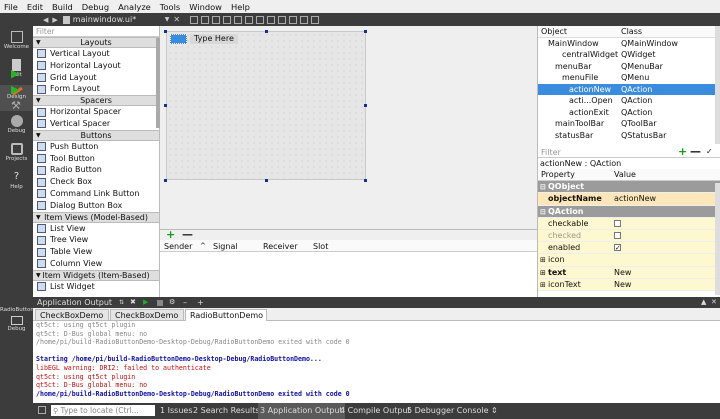 The image size is (720, 419). What do you see at coordinates (96, 240) in the screenshot?
I see `widget-tree-view: Tree View` at bounding box center [96, 240].